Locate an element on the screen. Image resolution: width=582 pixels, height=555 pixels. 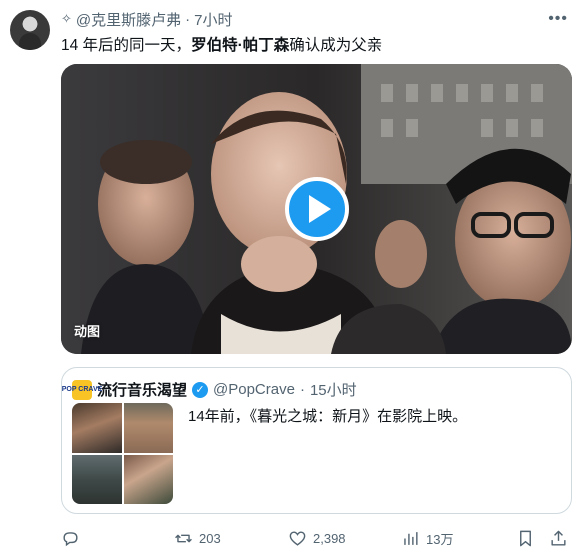
gif-badge: 动图 is located at coordinates (87, 331).